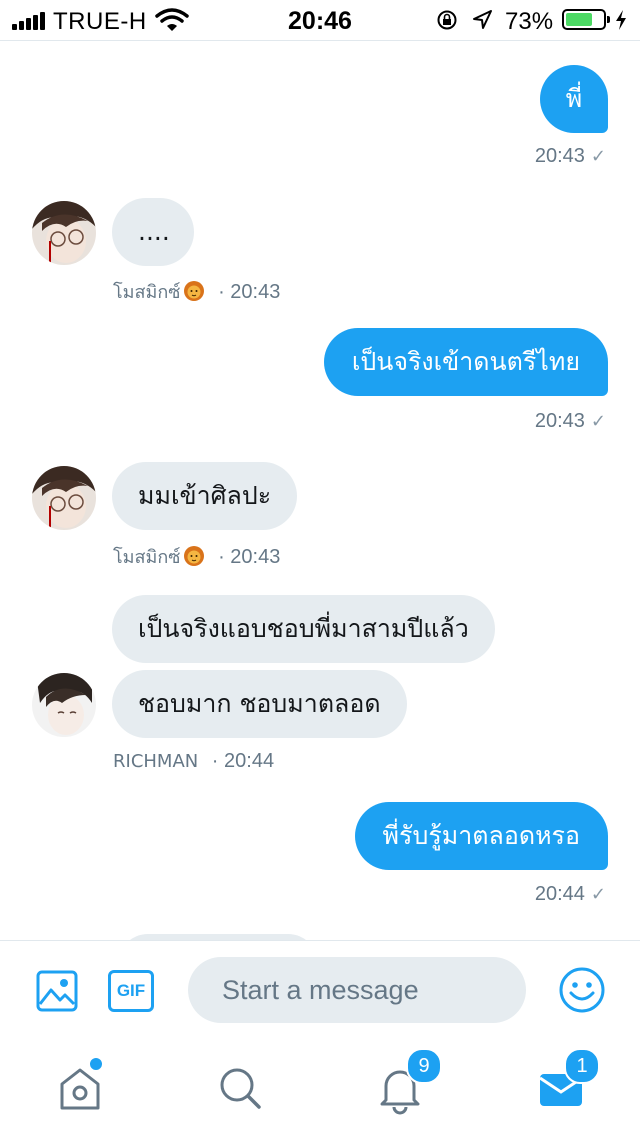 Image resolution: width=640 pixels, height=1136 pixels. Describe the element at coordinates (582, 1066) in the screenshot. I see `messages-badge: 1` at that location.